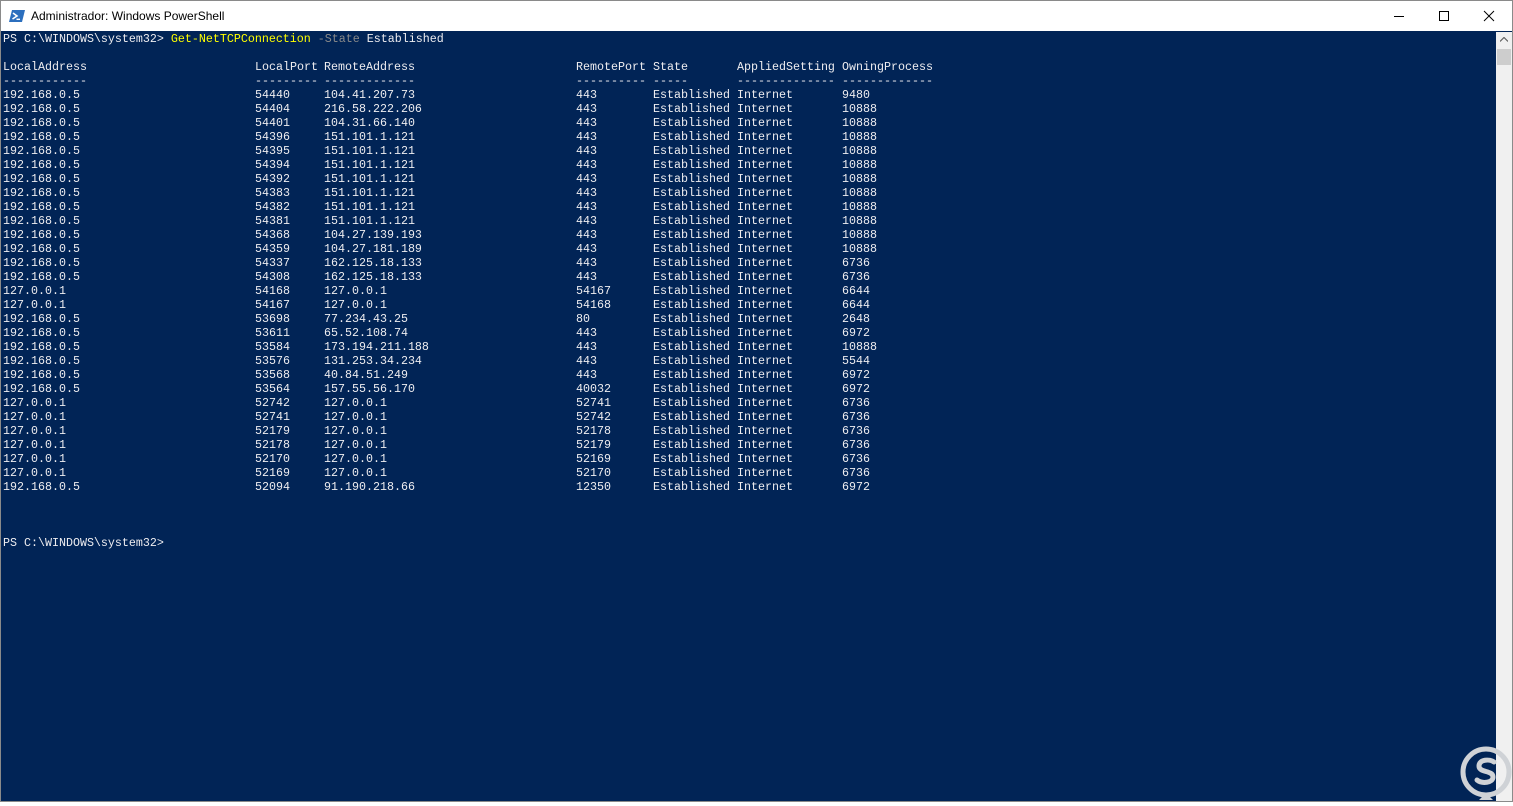  Describe the element at coordinates (593, 305) in the screenshot. I see `table-cell: 54168` at that location.